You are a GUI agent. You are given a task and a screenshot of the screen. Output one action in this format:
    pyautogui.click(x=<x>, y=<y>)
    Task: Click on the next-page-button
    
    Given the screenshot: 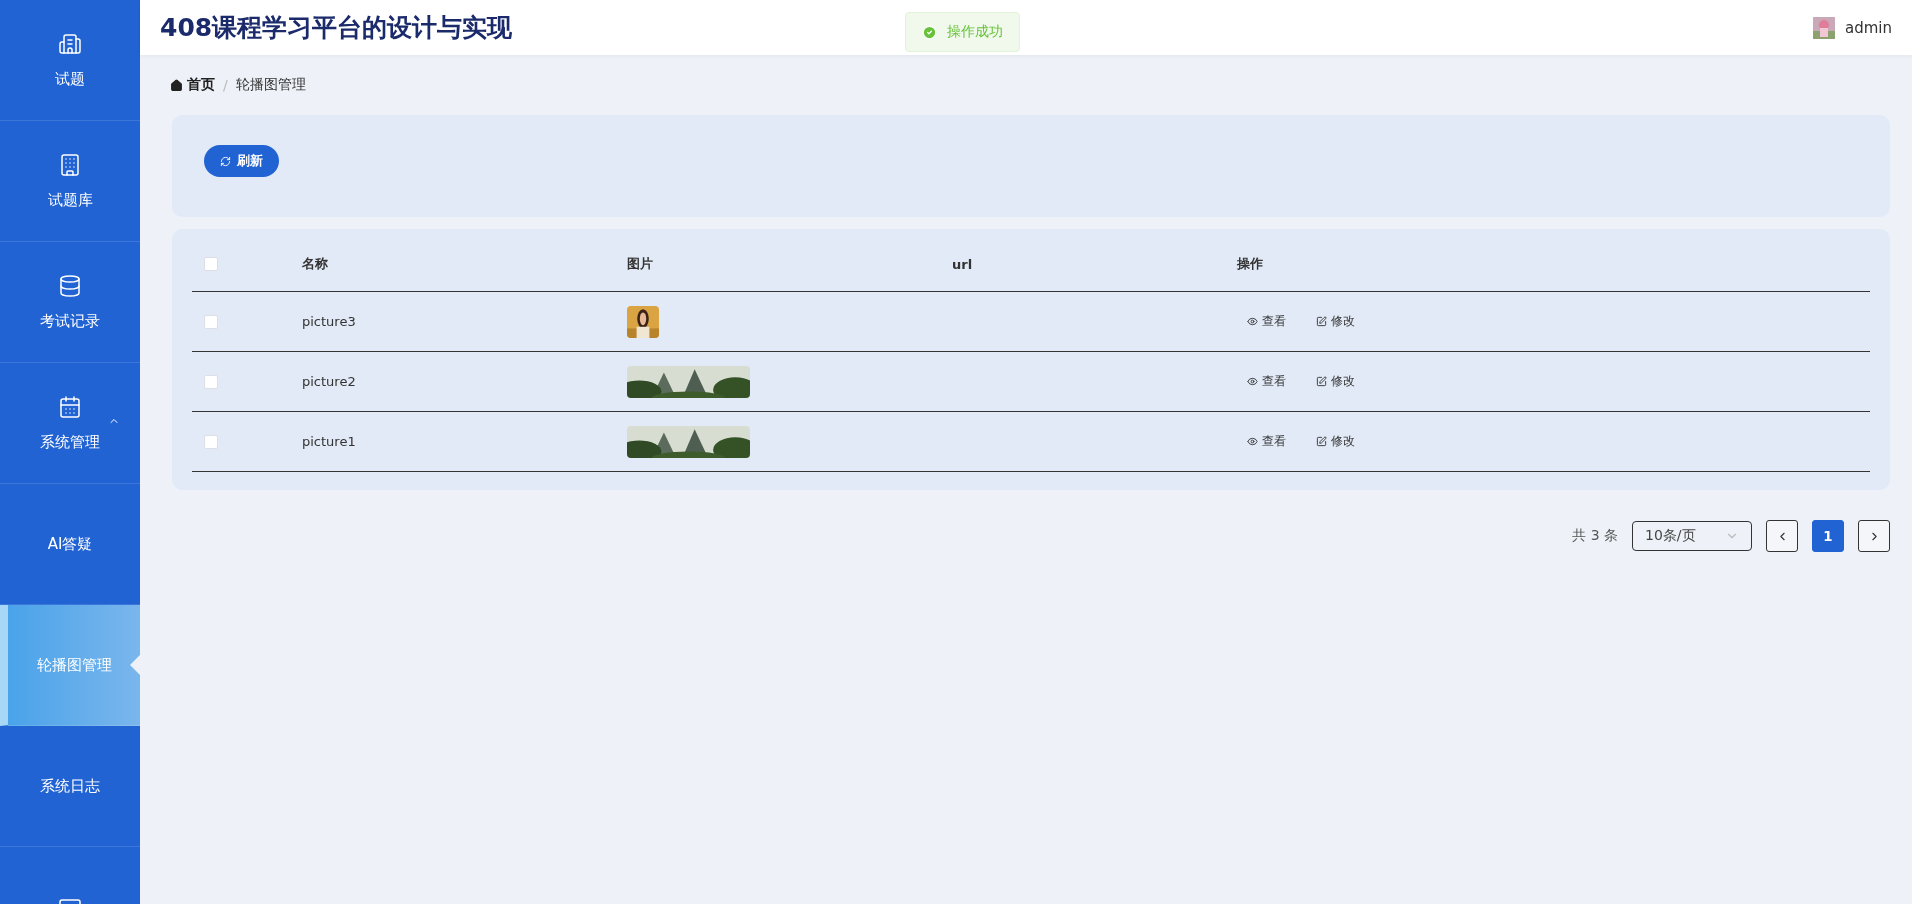 What is the action you would take?
    pyautogui.click(x=1874, y=536)
    